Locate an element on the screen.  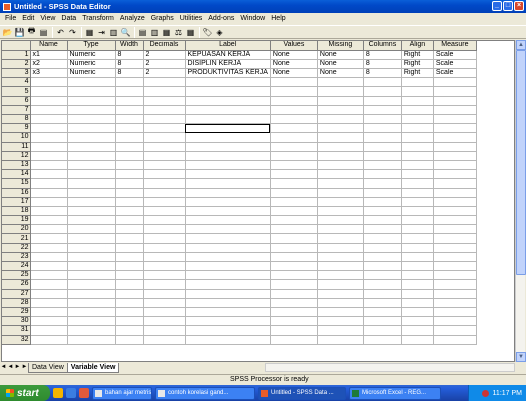
cell-align: Right is located at coordinates (417, 64).